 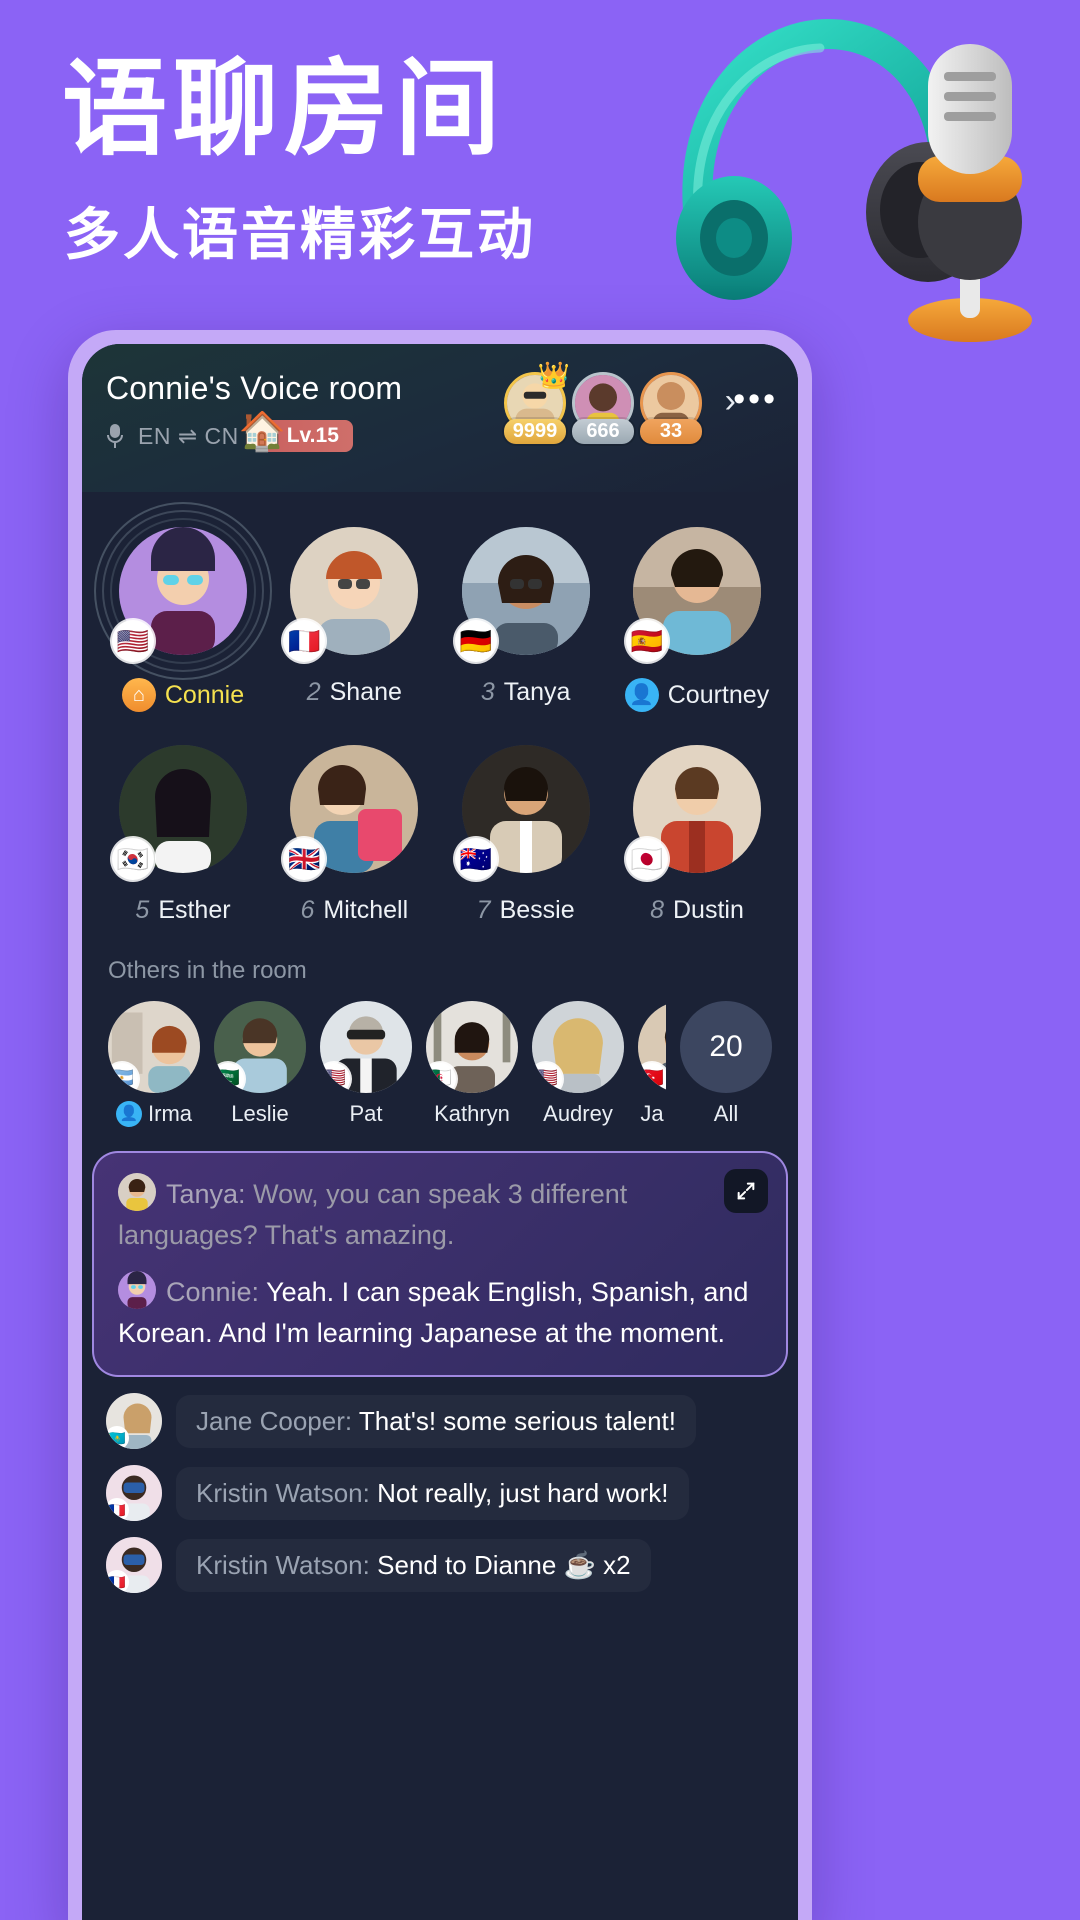 What do you see at coordinates (274, 1420) in the screenshot?
I see `chat-sender: Jane Cooper:` at bounding box center [274, 1420].